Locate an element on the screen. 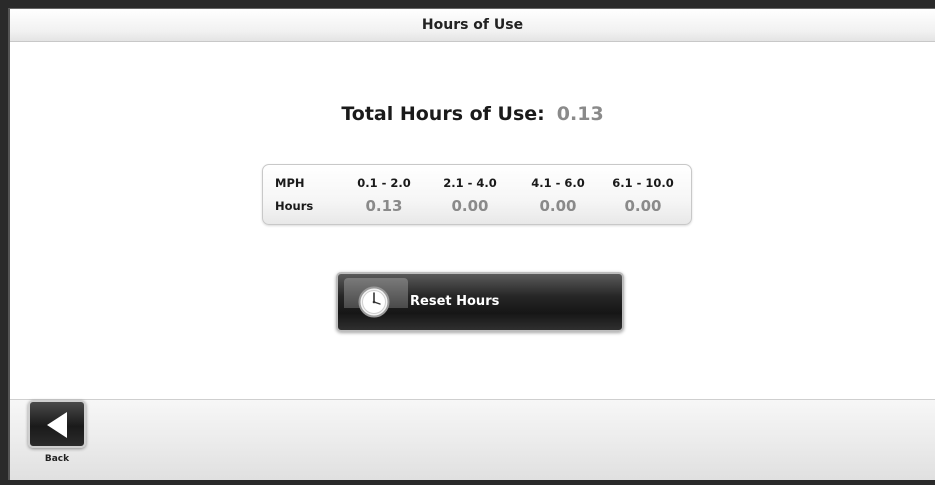 Image resolution: width=935 pixels, height=485 pixels. hours-row-label: Hours is located at coordinates (294, 206).